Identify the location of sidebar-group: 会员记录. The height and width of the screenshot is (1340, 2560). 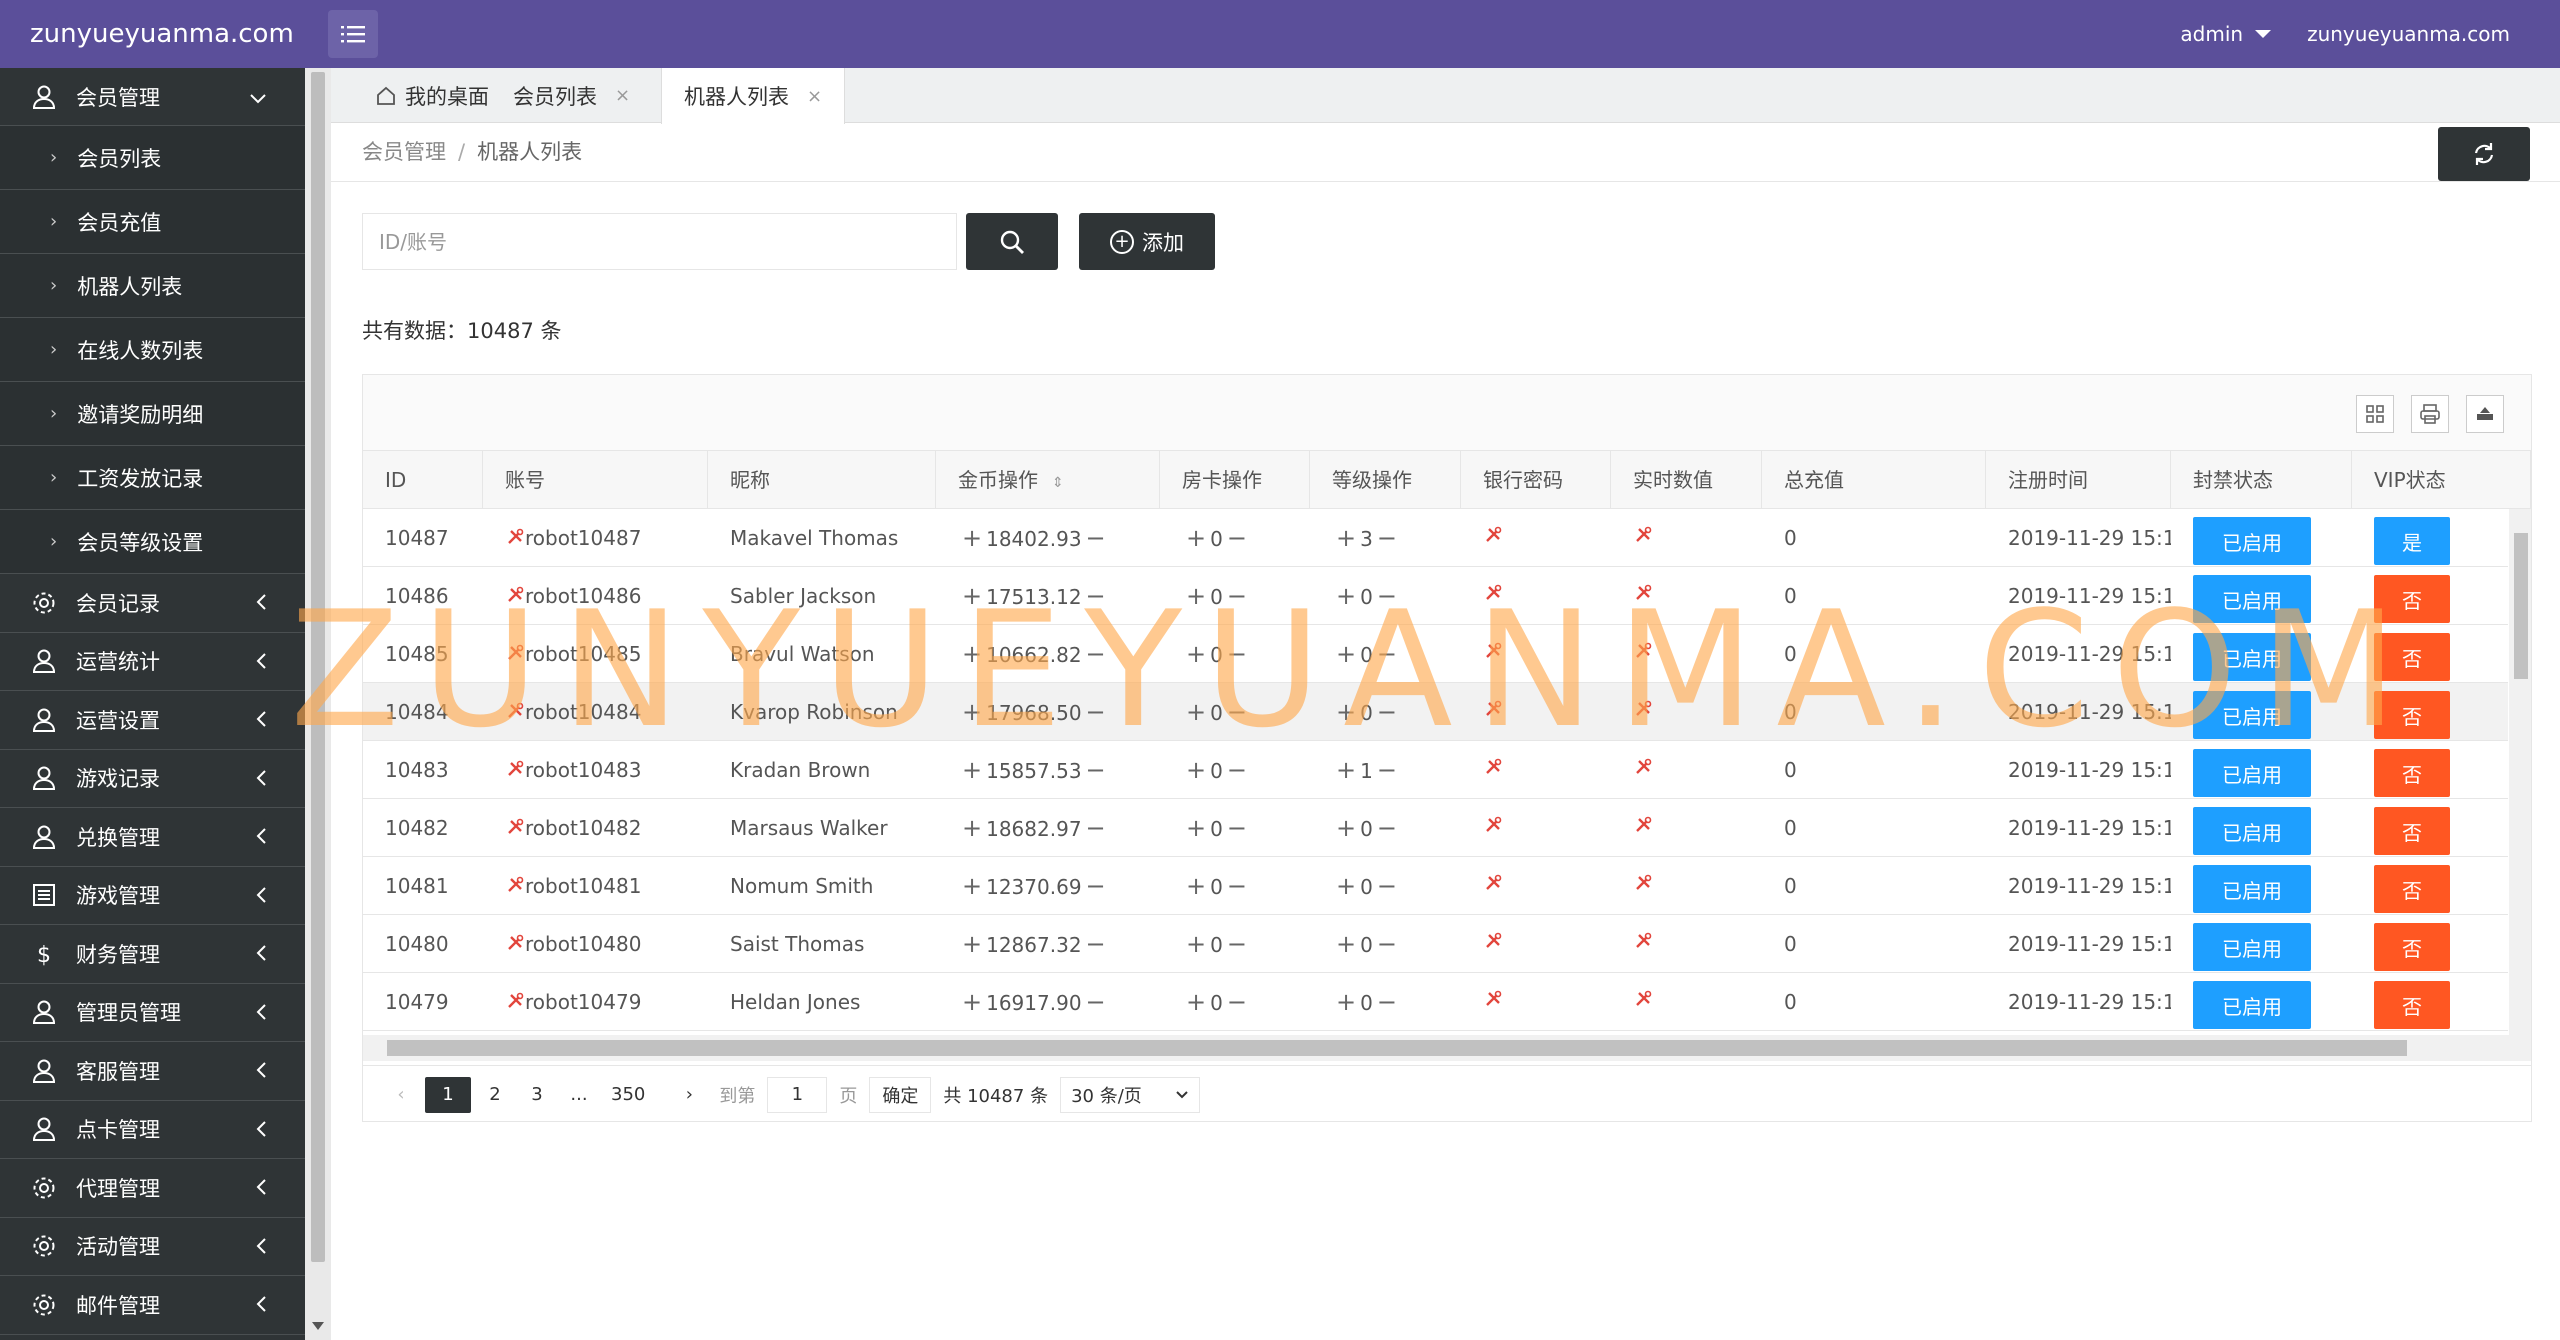
(152, 603).